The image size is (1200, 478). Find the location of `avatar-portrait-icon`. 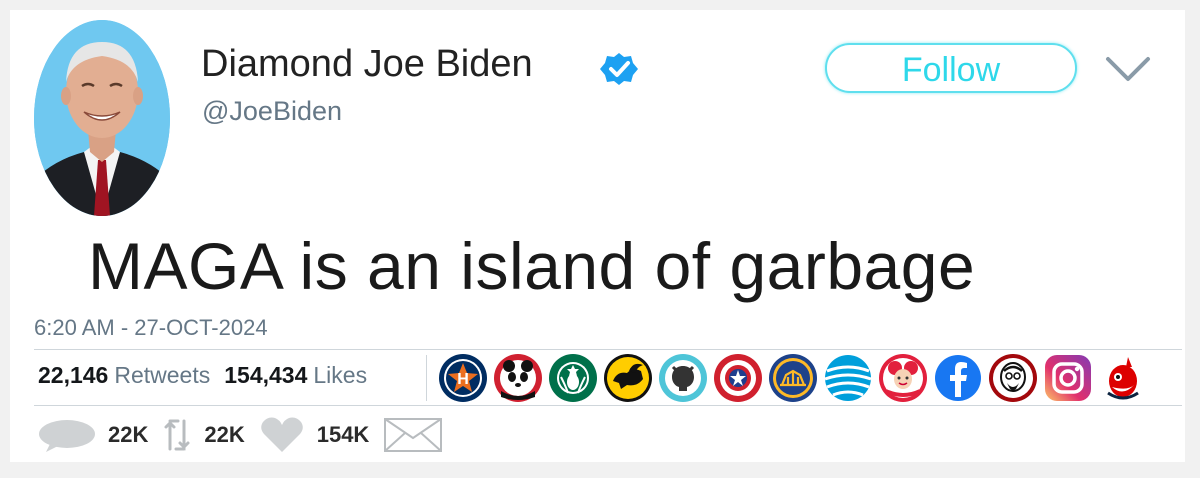

avatar-portrait-icon is located at coordinates (102, 118).